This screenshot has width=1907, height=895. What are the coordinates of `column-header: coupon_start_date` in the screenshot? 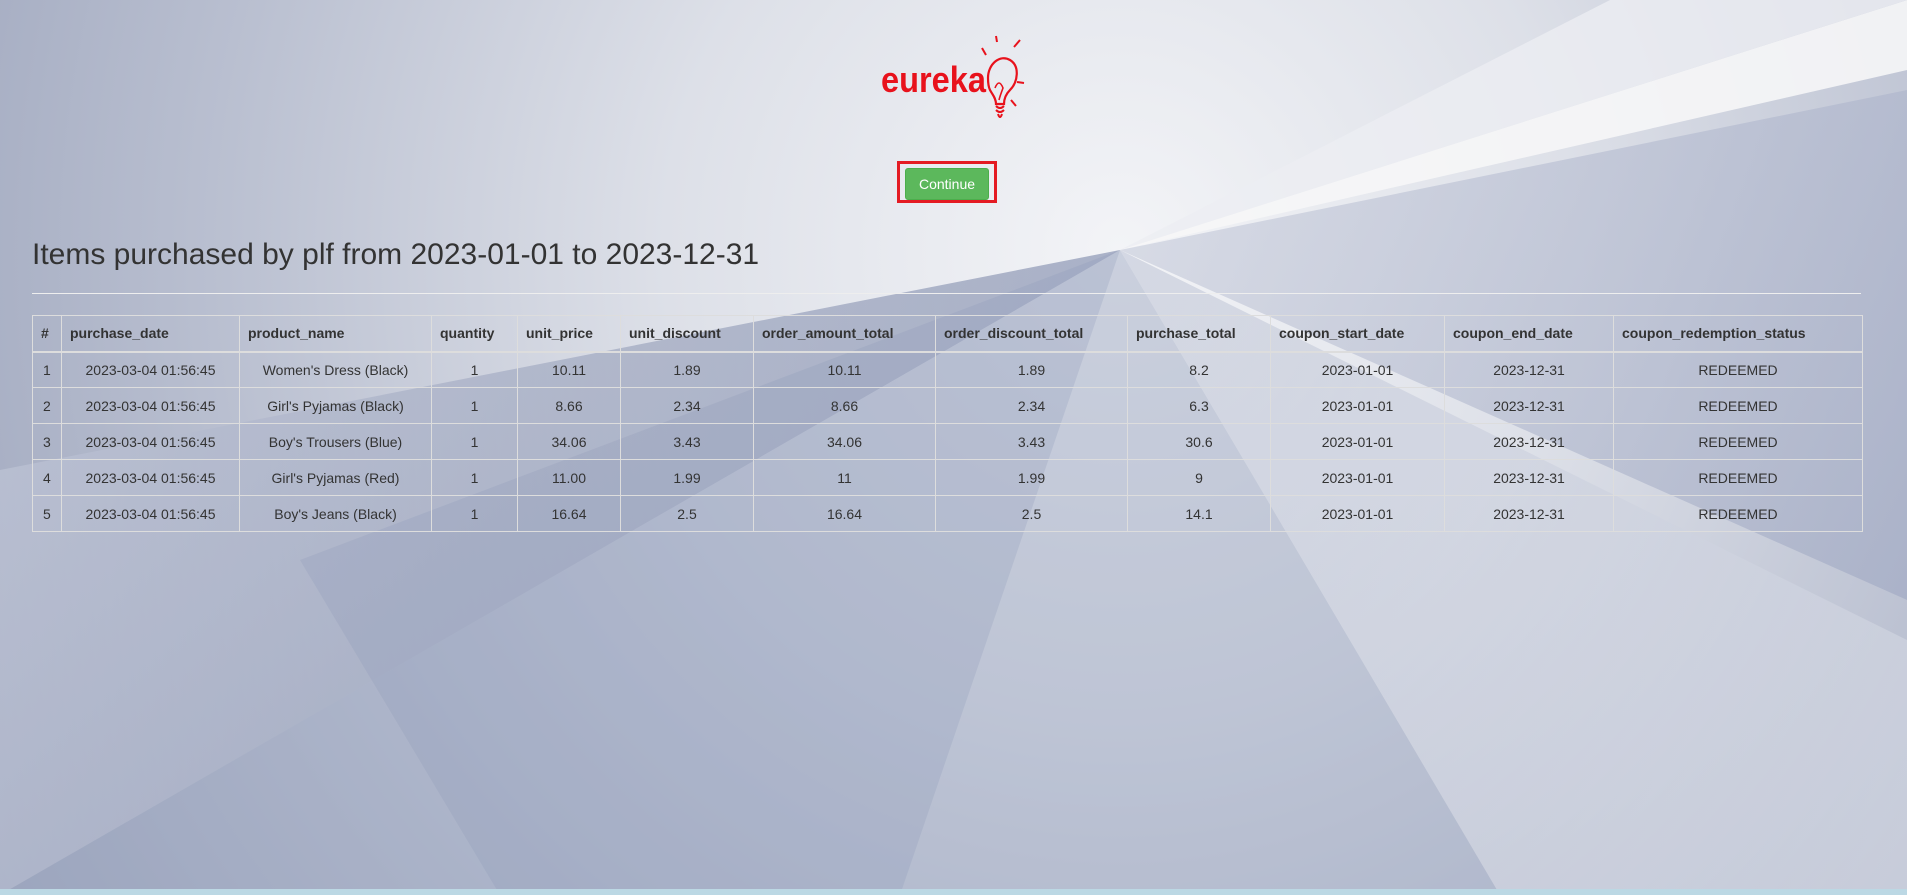 It's located at (1357, 334).